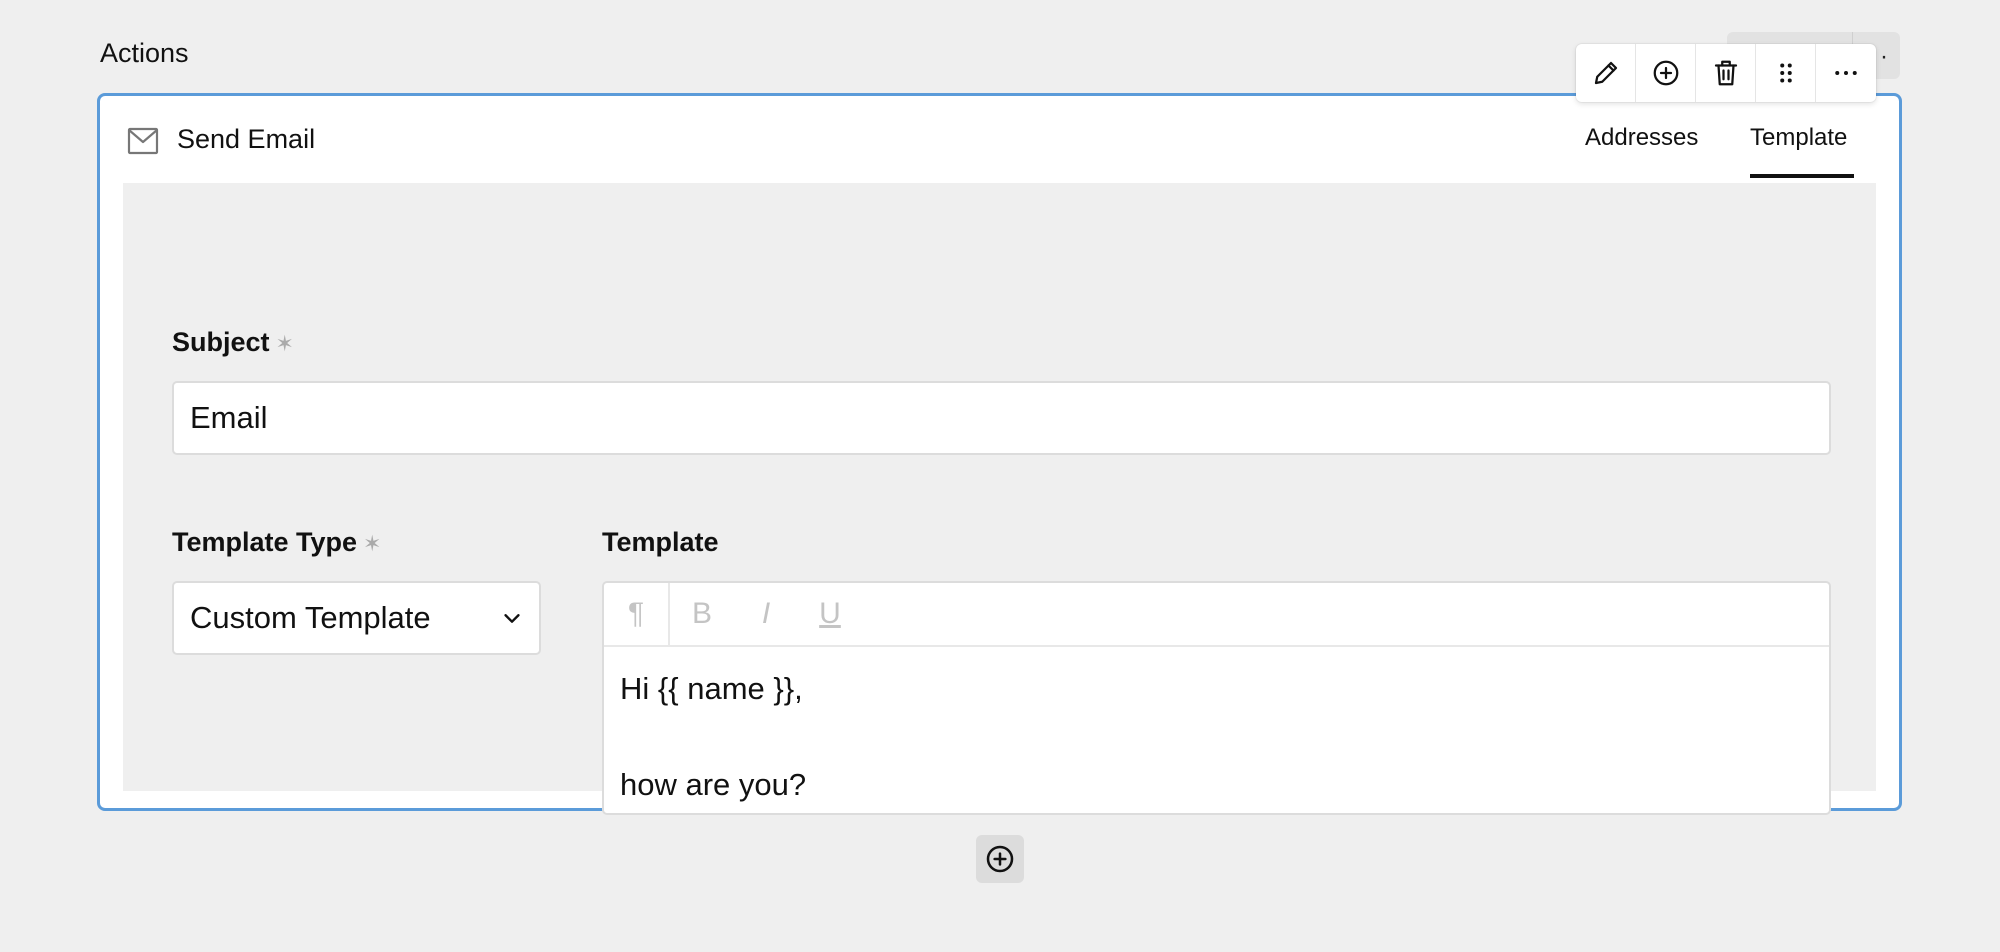 The height and width of the screenshot is (952, 2000). I want to click on paragraph-button: ¶, so click(637, 614).